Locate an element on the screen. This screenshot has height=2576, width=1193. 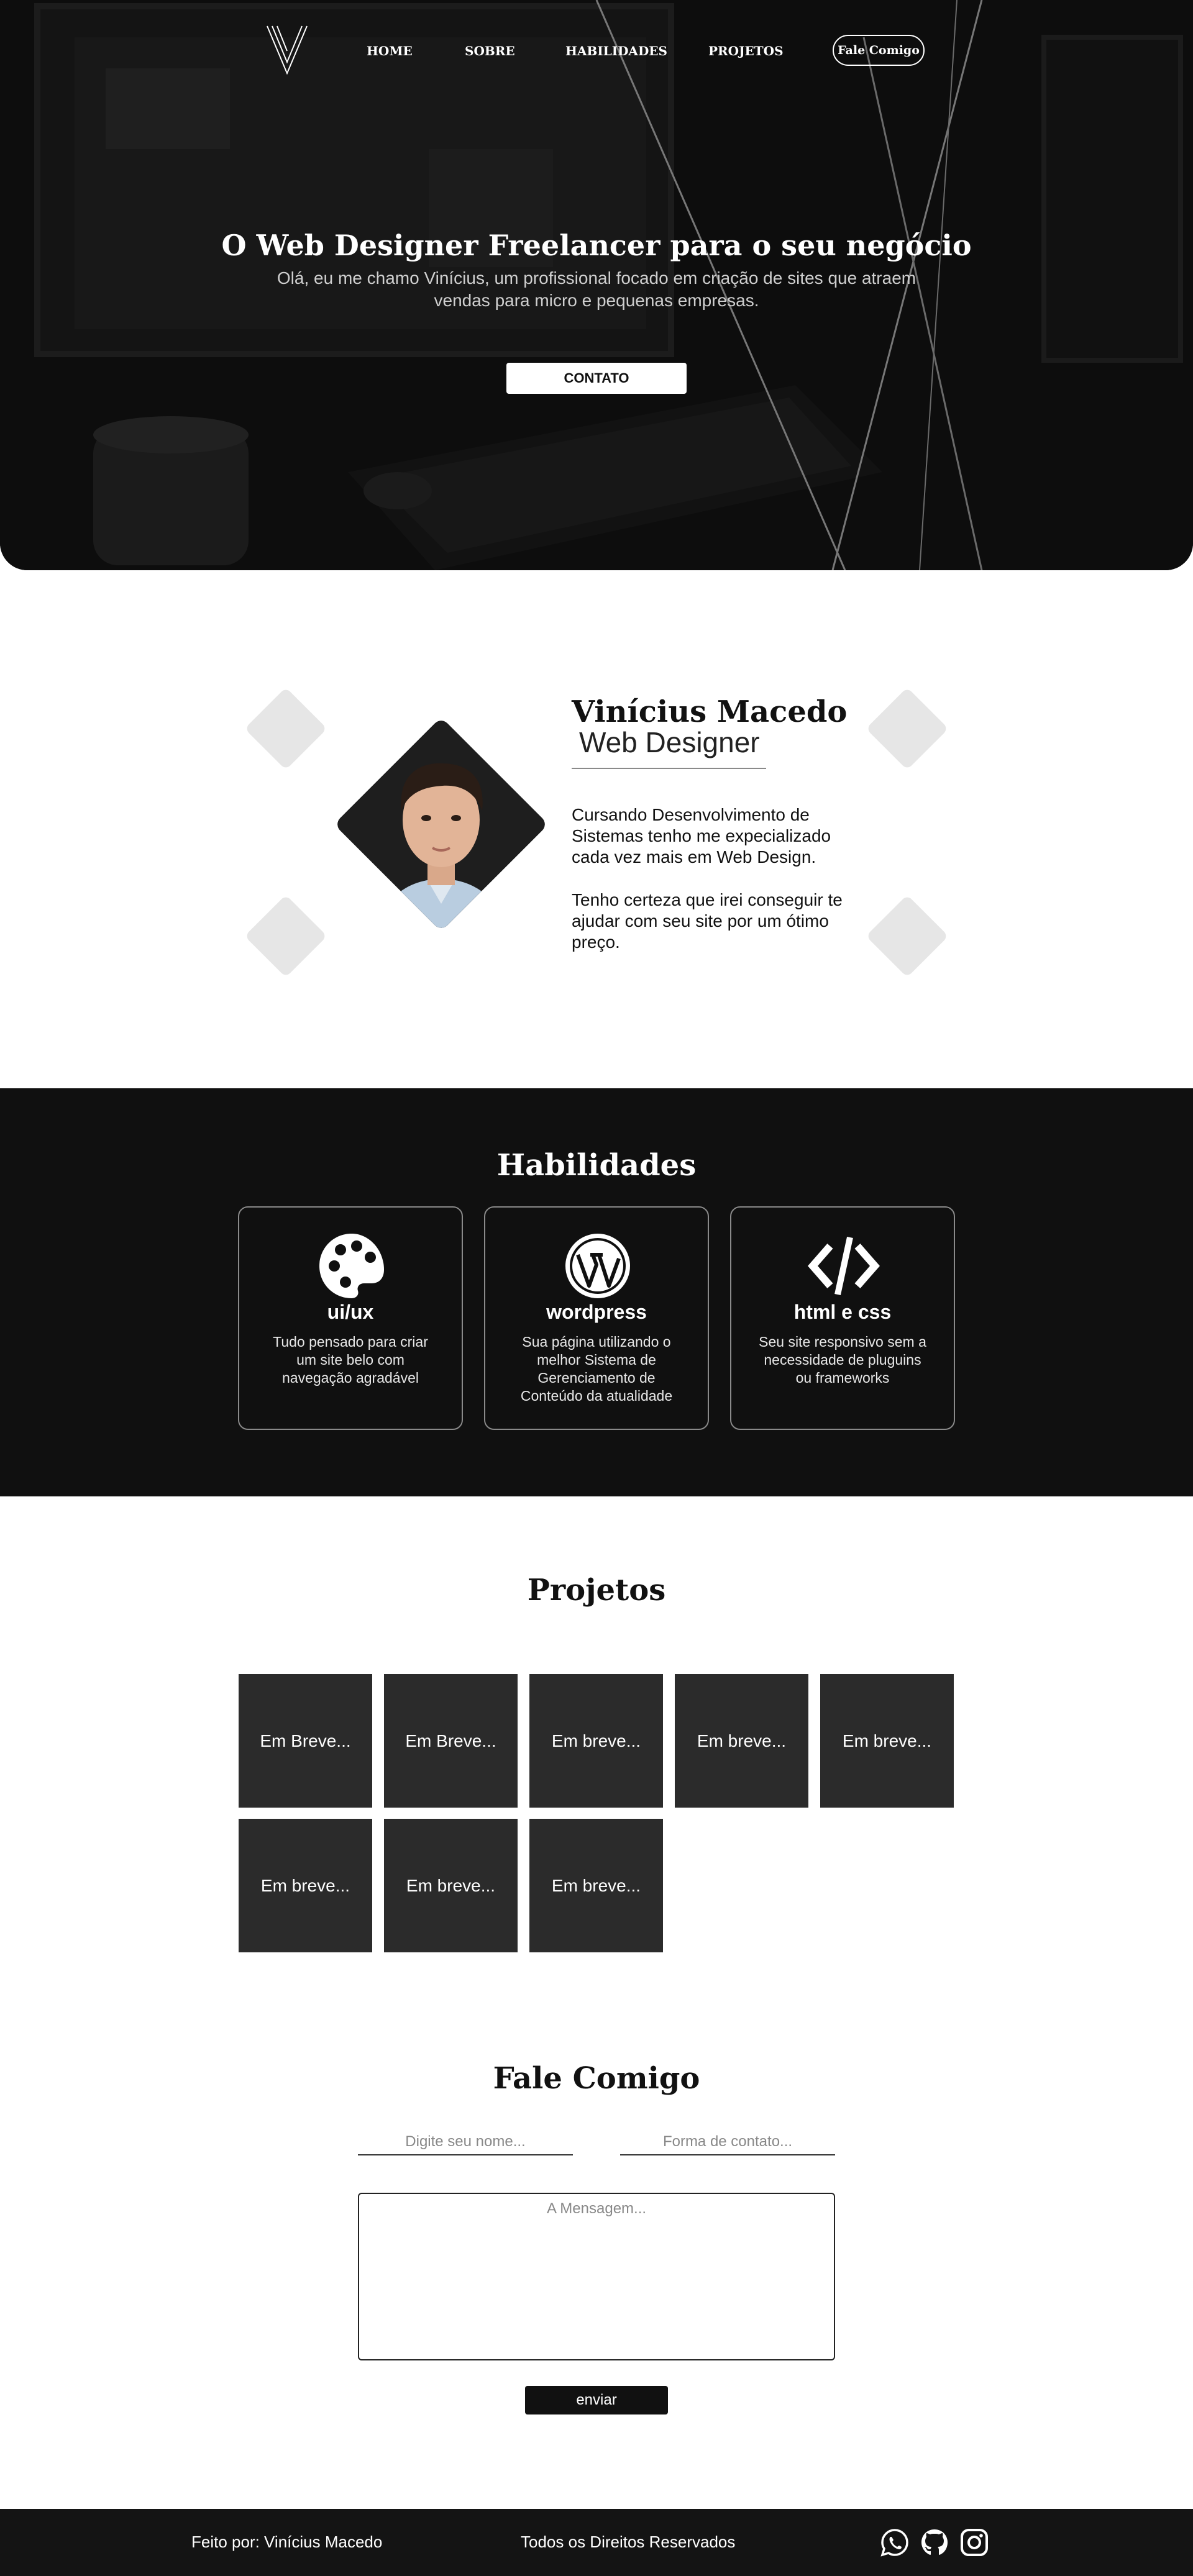
wordpress-icon is located at coordinates (597, 1266).